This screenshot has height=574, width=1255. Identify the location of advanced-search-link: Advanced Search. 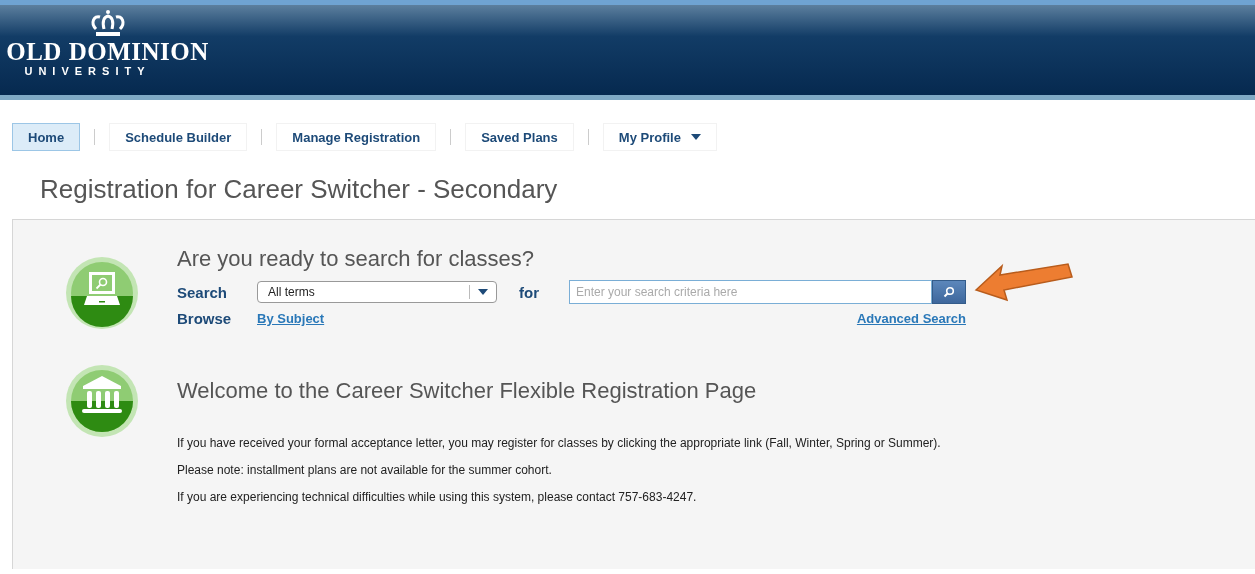
(911, 318).